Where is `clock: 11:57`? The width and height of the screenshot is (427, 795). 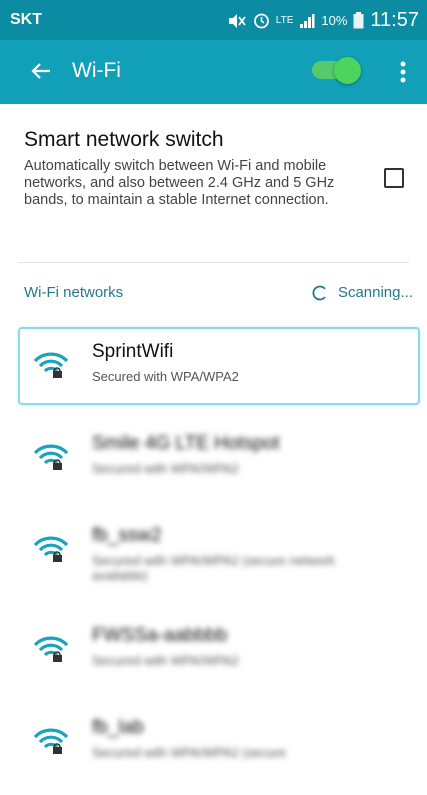 clock: 11:57 is located at coordinates (394, 20).